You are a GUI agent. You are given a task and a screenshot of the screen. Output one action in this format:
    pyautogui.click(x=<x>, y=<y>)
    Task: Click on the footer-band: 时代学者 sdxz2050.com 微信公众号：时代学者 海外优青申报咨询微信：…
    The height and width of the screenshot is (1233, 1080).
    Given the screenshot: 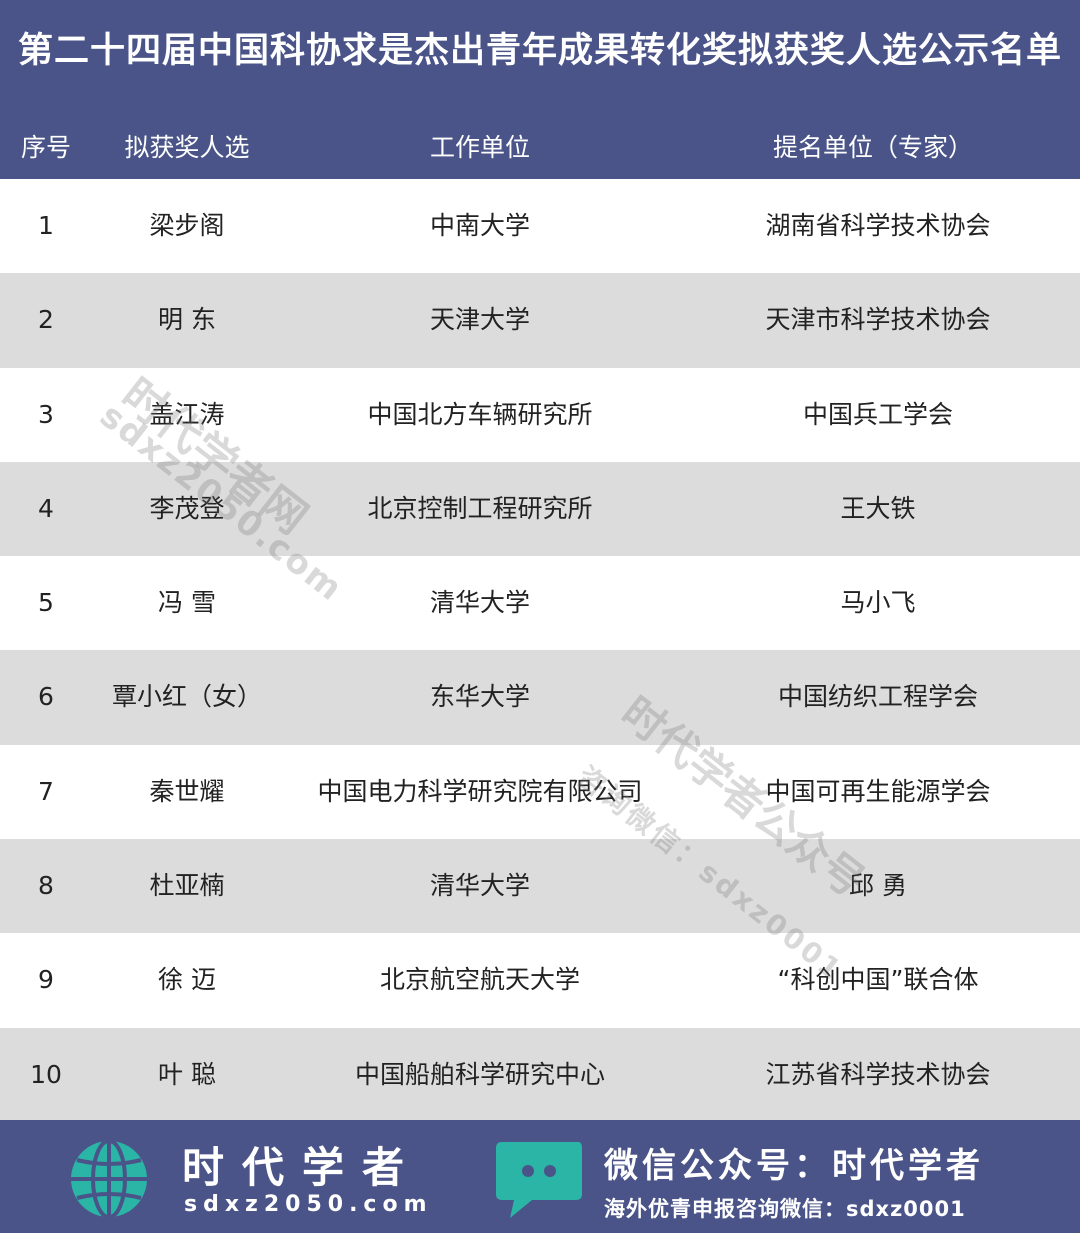 What is the action you would take?
    pyautogui.click(x=540, y=1176)
    